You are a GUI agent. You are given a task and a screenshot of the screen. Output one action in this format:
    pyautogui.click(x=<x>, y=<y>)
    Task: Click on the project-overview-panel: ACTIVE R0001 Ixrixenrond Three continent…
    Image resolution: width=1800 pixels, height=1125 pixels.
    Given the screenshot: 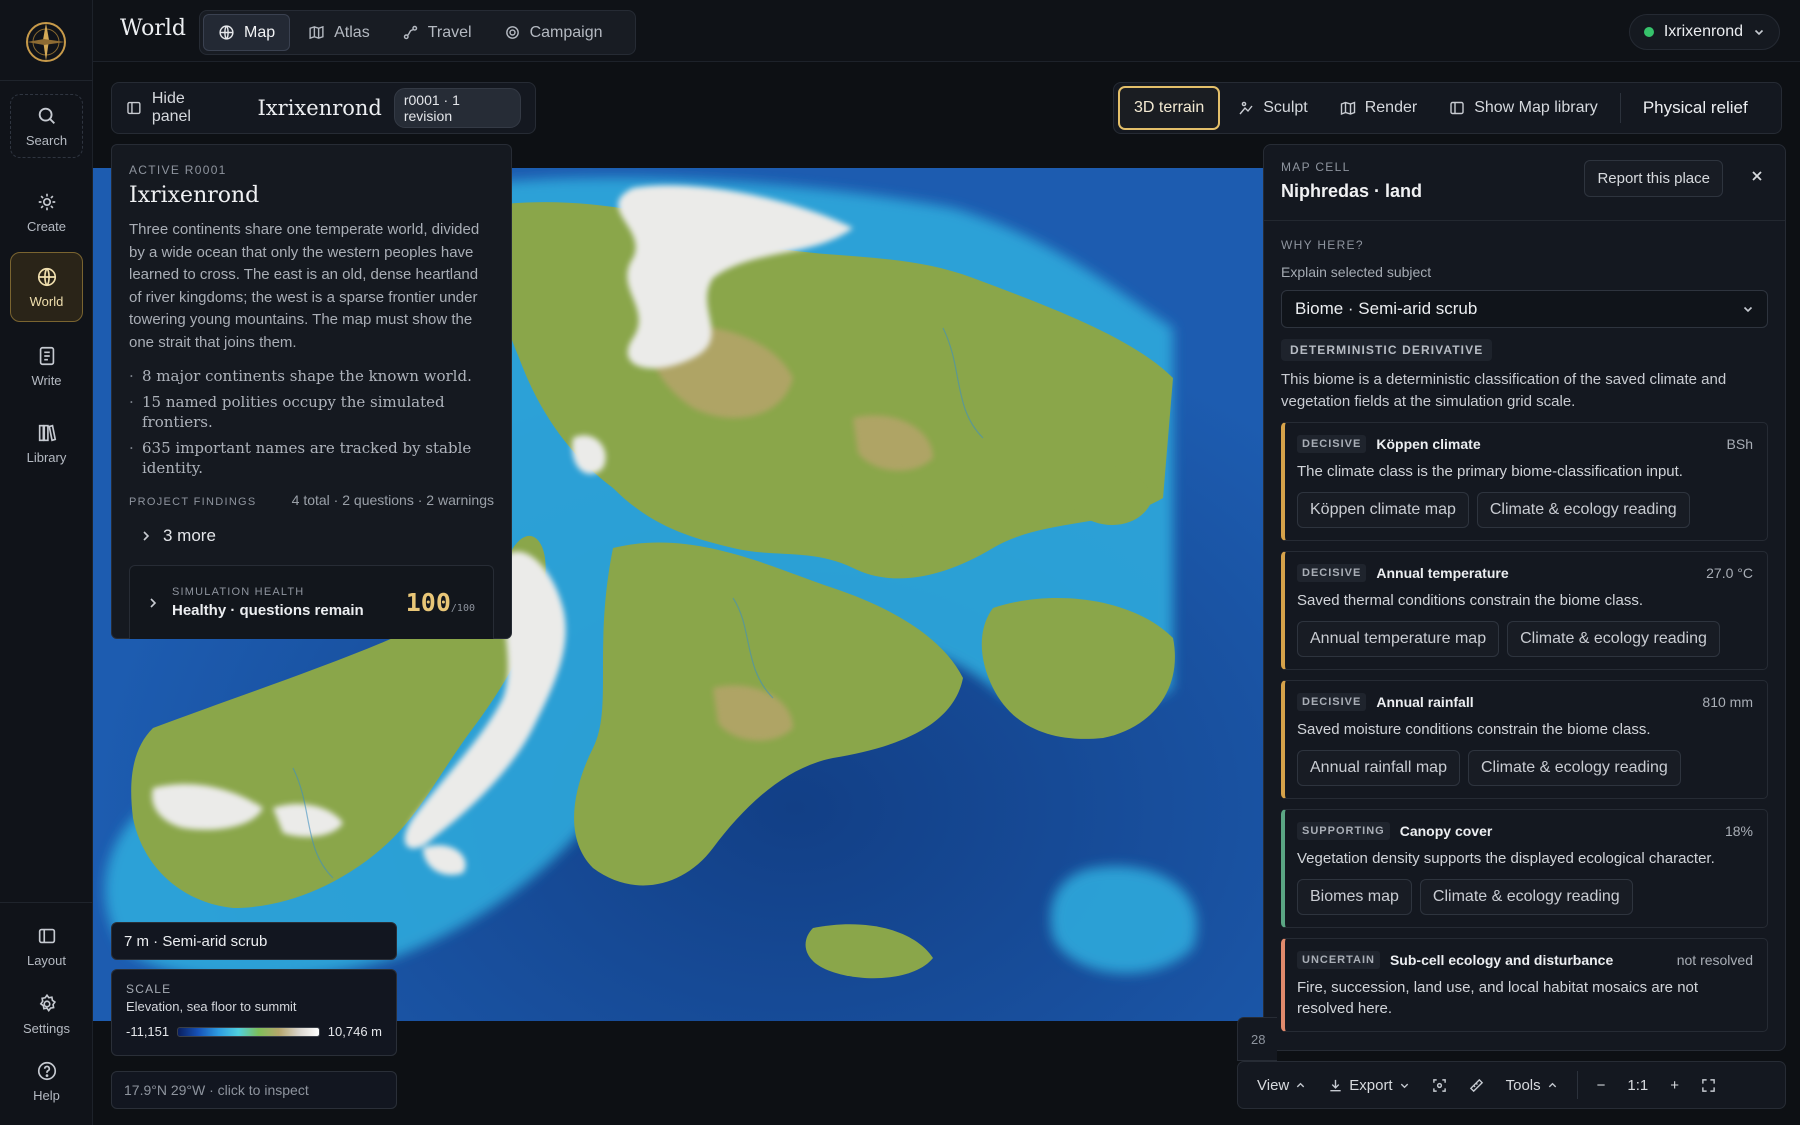 What is the action you would take?
    pyautogui.click(x=311, y=391)
    